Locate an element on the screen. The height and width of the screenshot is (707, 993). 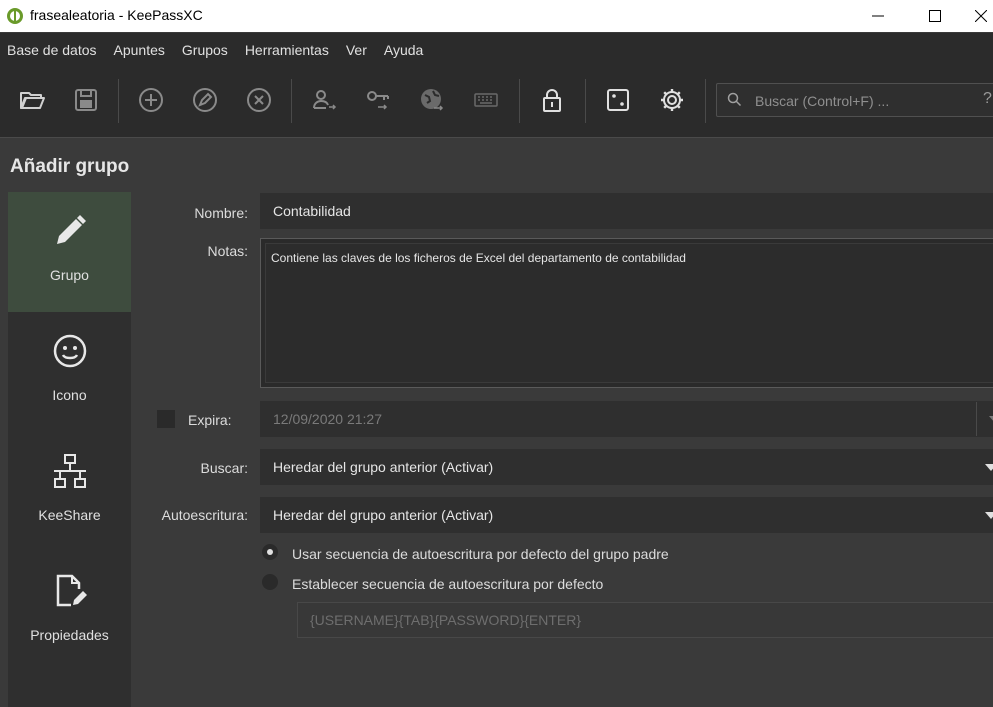
name-field: Contabilidad is located at coordinates (626, 211).